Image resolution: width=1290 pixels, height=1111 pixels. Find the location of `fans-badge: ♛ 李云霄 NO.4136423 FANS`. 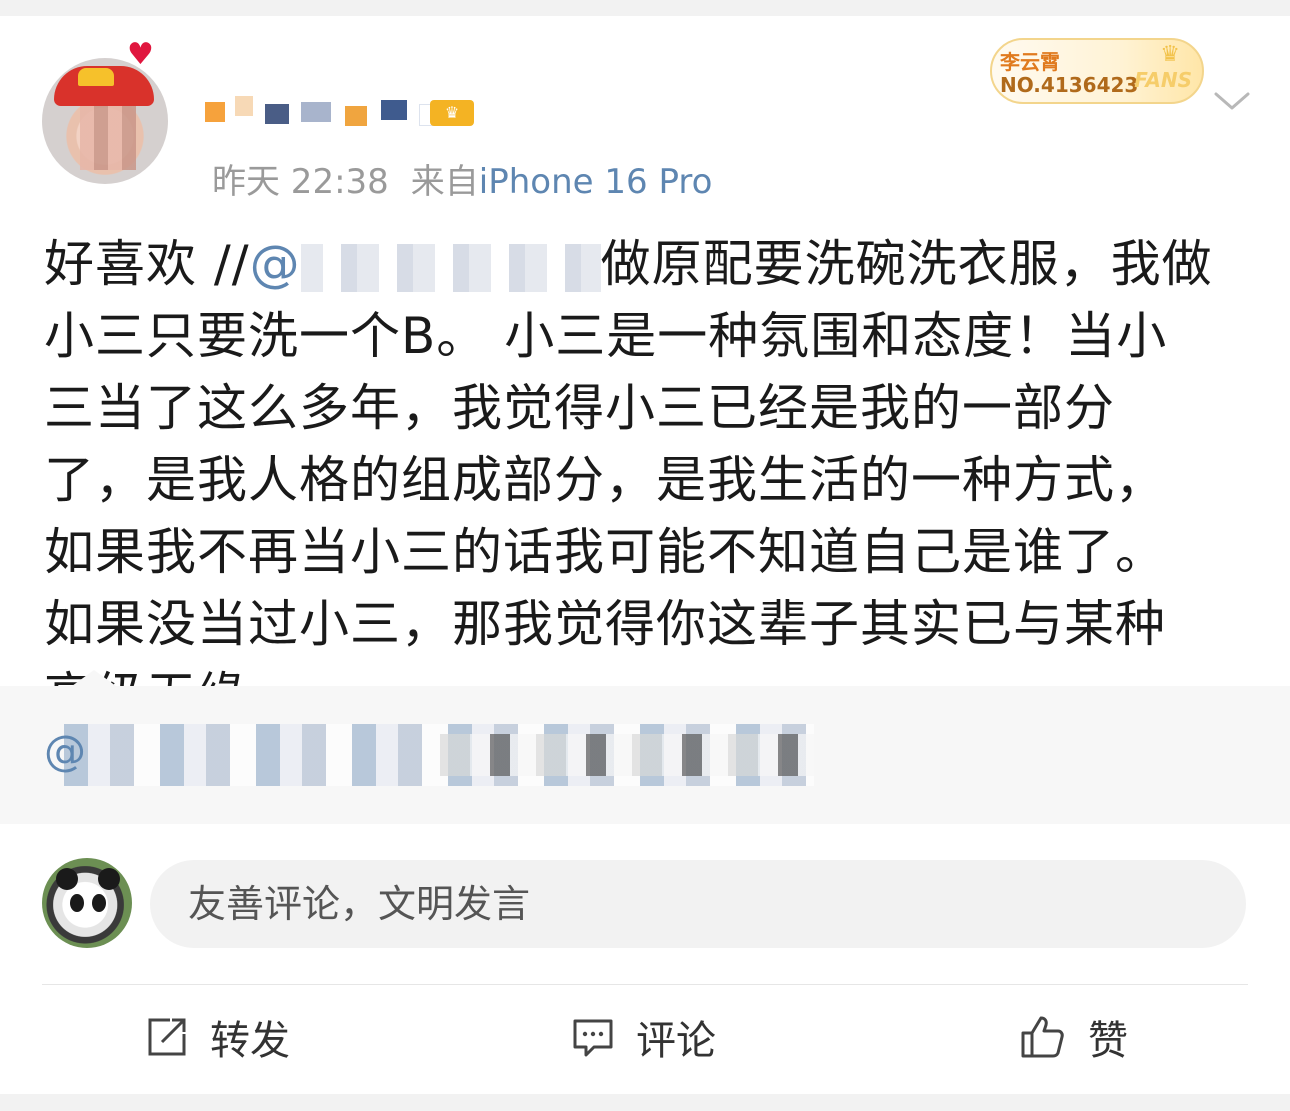

fans-badge: ♛ 李云霄 NO.4136423 FANS is located at coordinates (1097, 71).